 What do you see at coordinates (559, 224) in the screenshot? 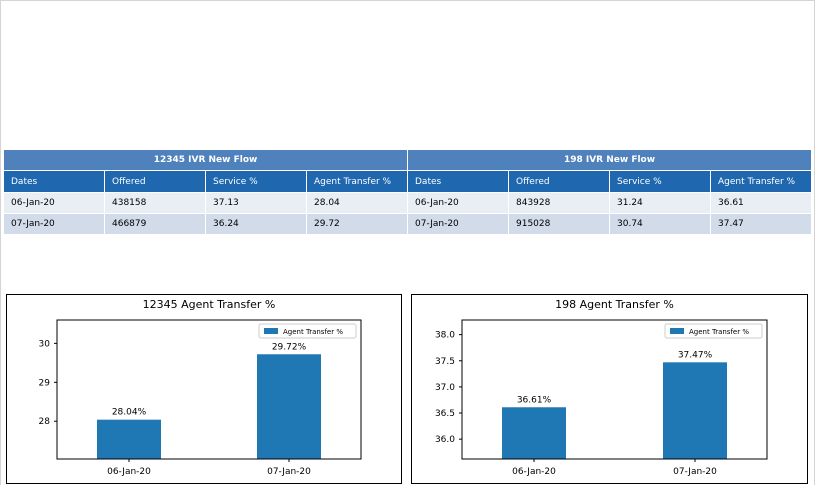
I see `table-cell: 915028` at bounding box center [559, 224].